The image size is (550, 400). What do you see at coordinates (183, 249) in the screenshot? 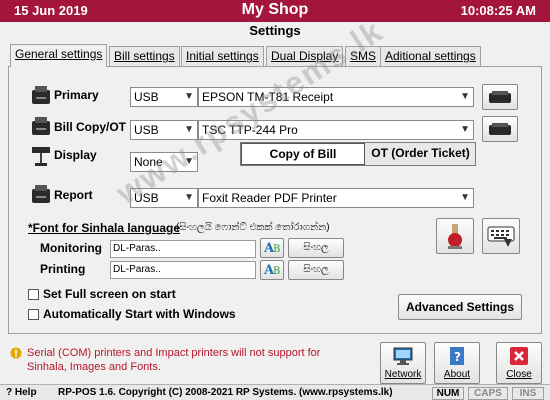
I see `monitoring-font-field: DL-Paras..` at bounding box center [183, 249].